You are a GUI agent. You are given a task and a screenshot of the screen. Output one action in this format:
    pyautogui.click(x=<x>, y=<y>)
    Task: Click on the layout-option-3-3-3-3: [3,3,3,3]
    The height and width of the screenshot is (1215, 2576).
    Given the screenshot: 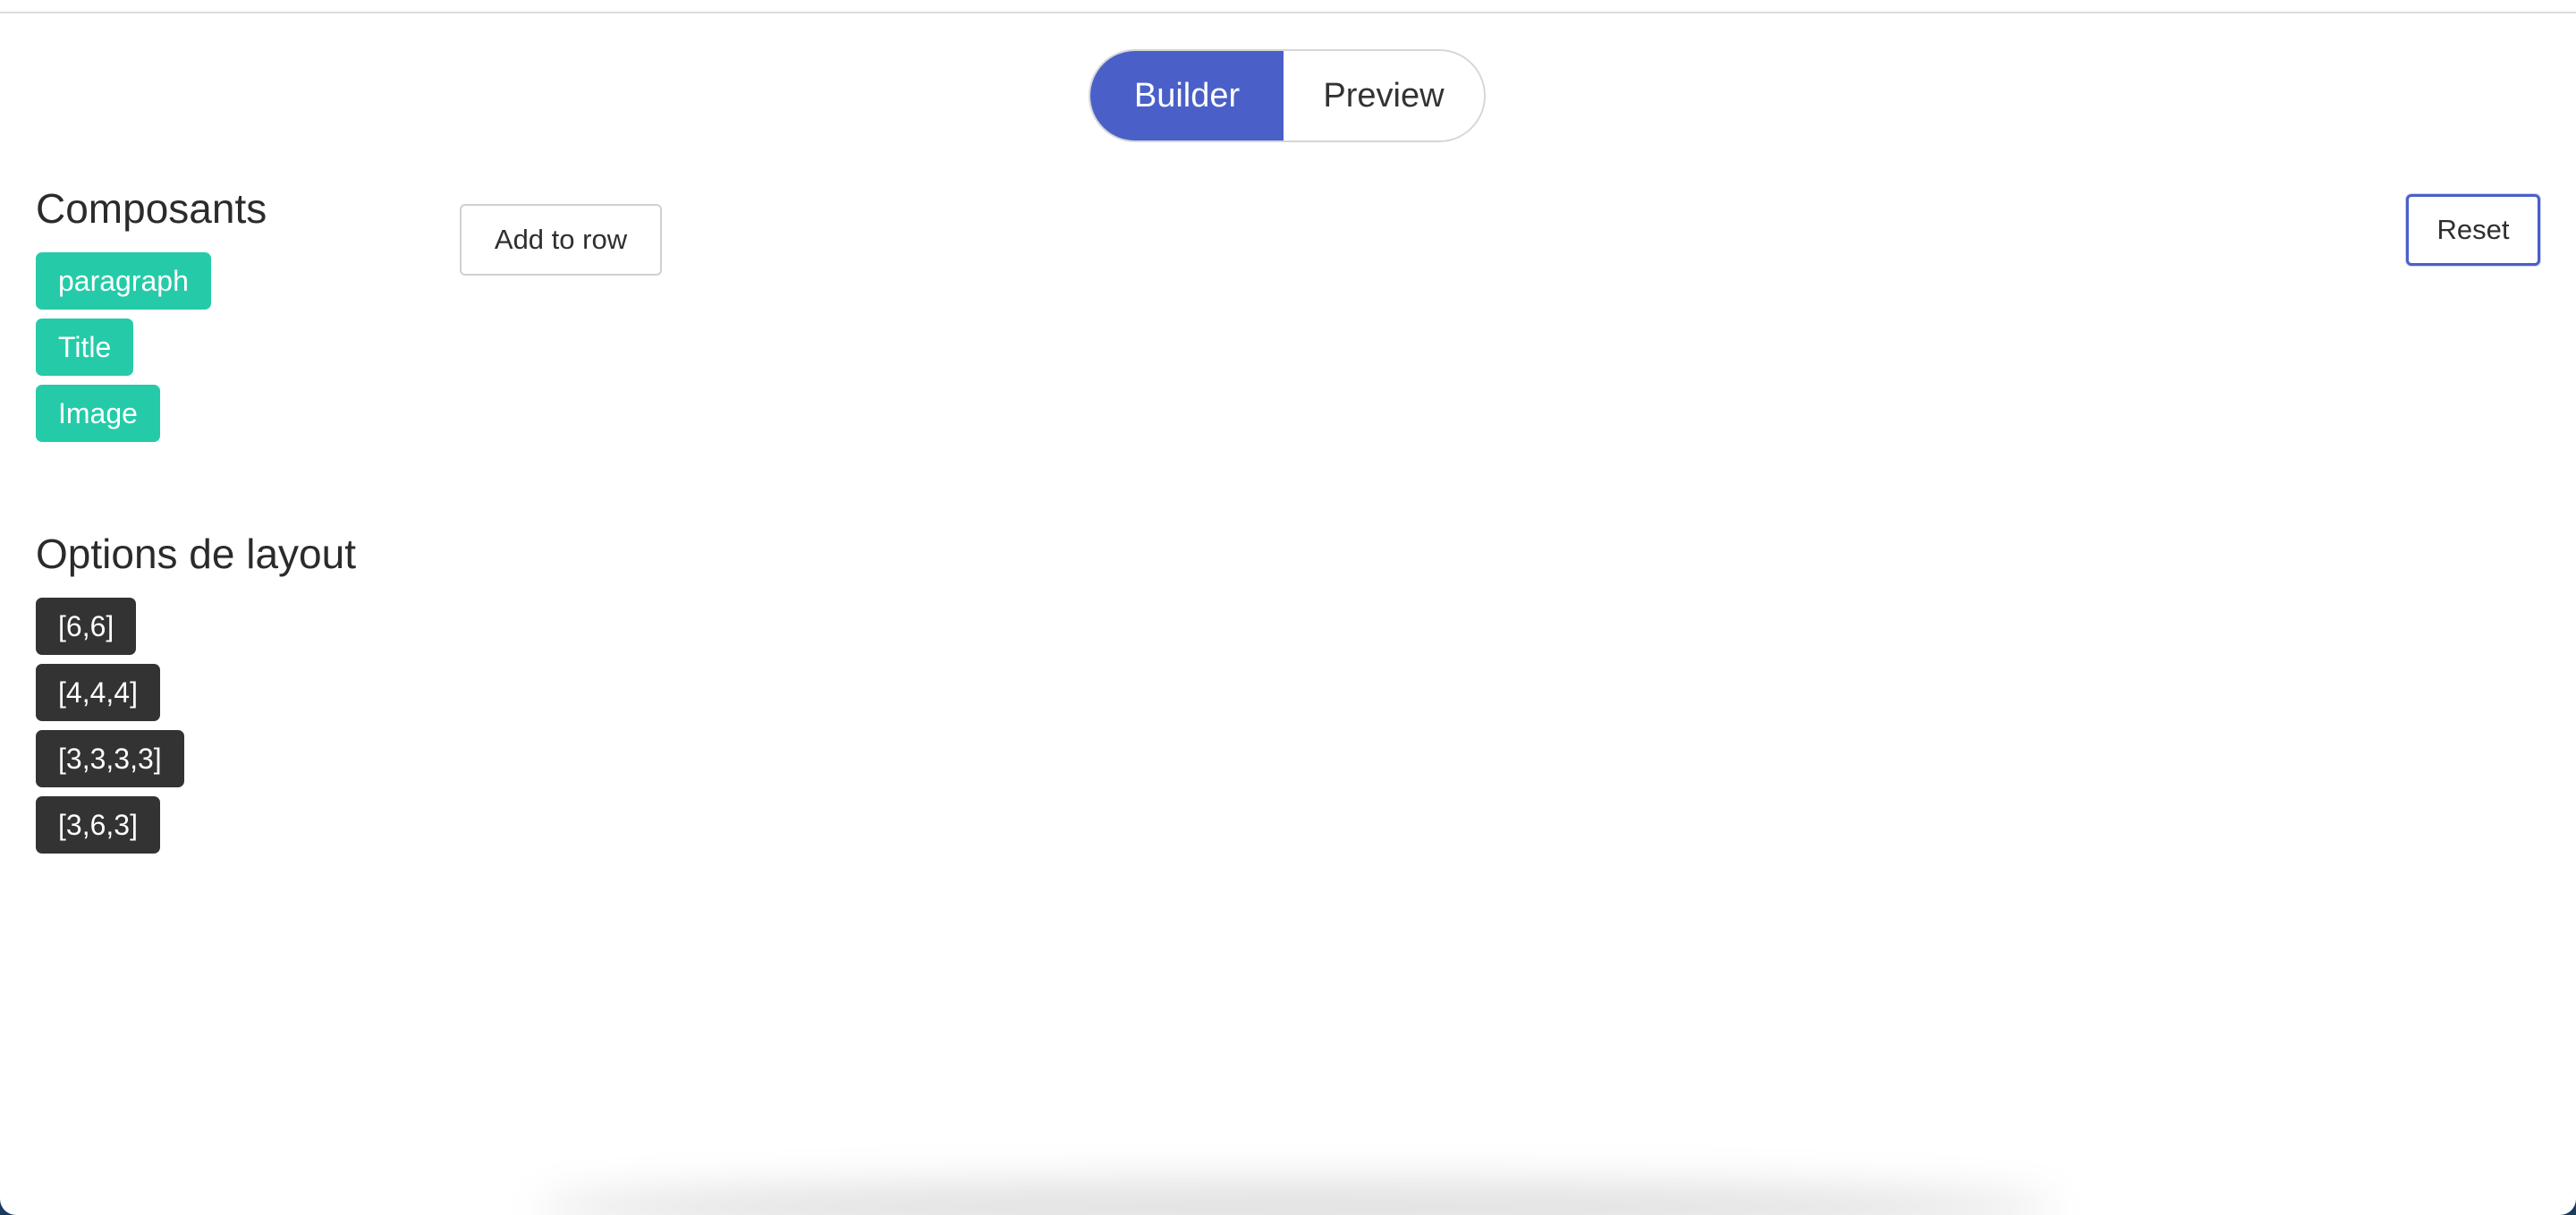 What is the action you would take?
    pyautogui.click(x=110, y=759)
    